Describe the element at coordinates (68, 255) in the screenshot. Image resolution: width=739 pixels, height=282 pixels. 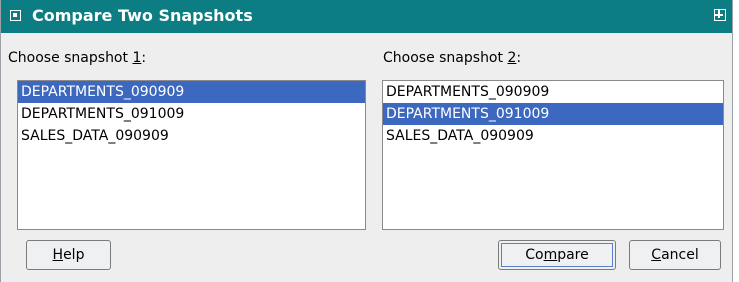
I see `help-button: Help` at that location.